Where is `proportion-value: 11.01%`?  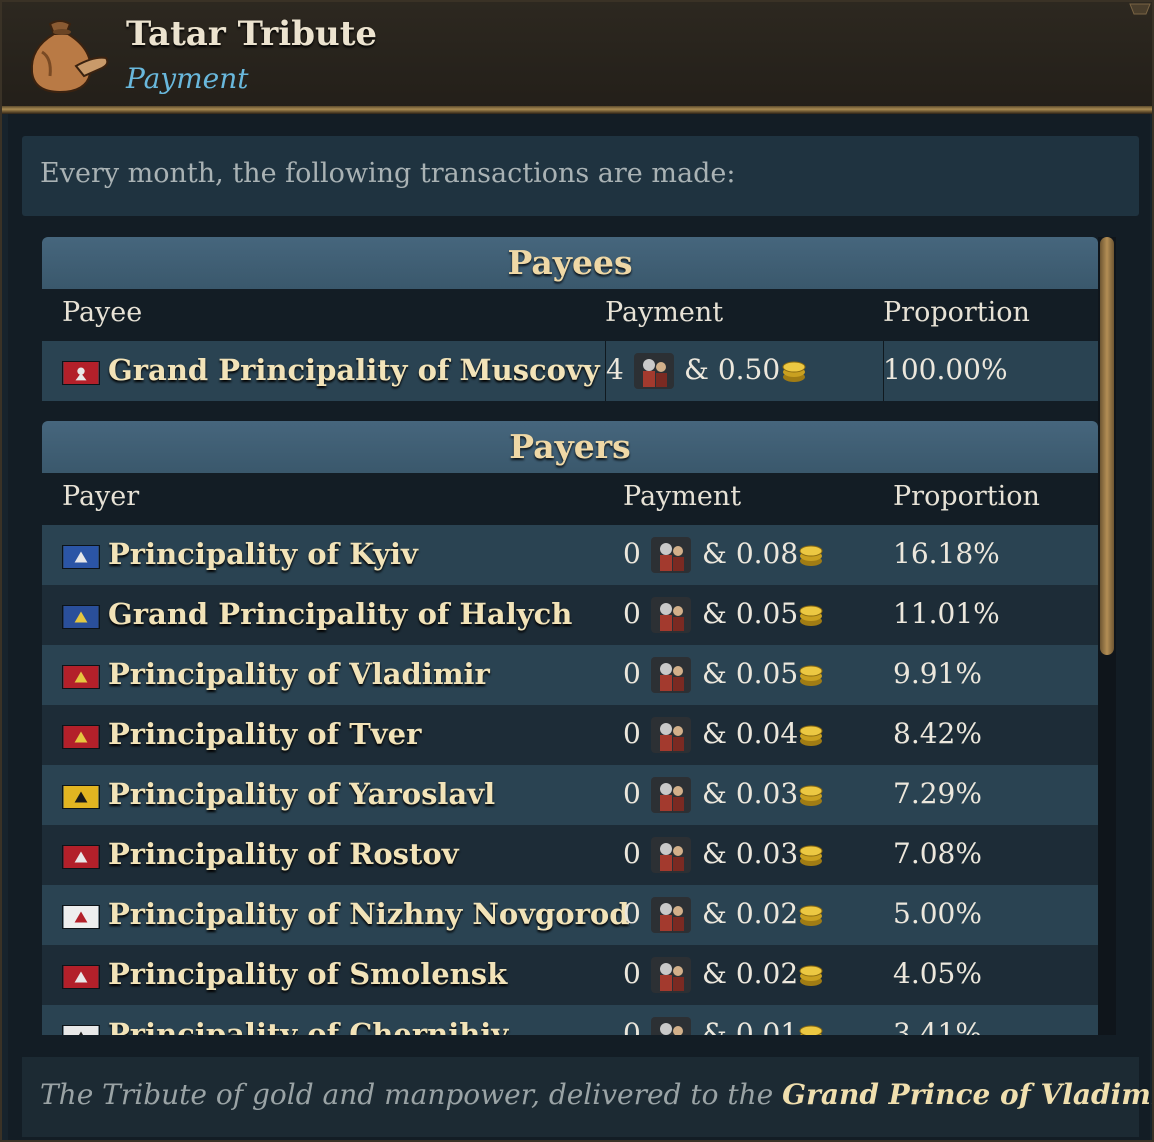 proportion-value: 11.01% is located at coordinates (946, 613).